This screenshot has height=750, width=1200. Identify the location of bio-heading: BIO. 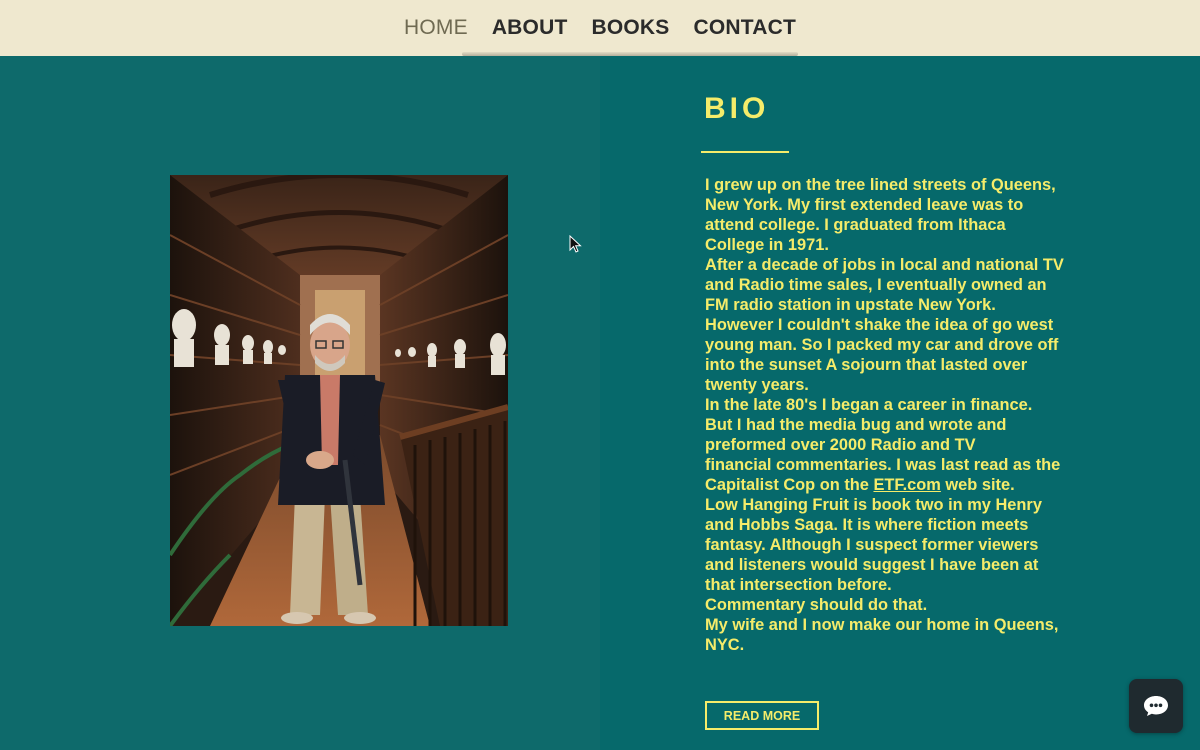
(737, 108).